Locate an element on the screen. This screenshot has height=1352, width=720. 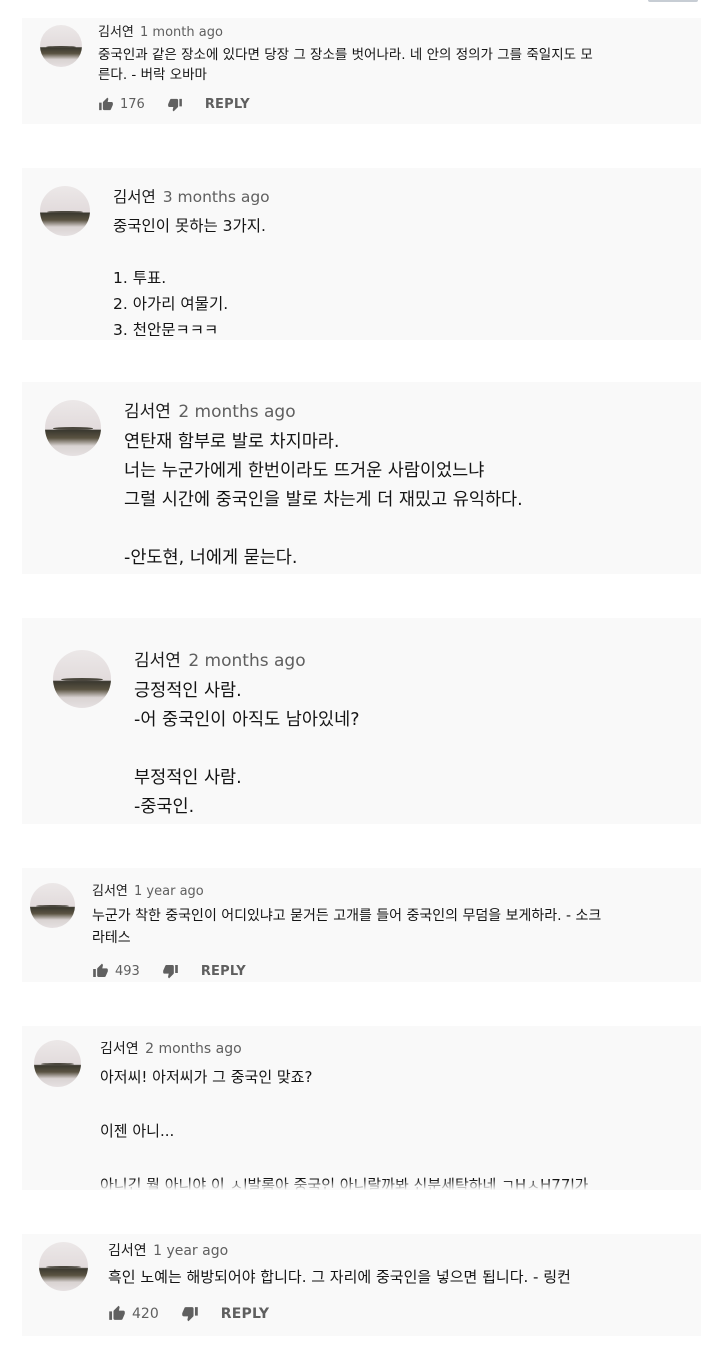
comment-actions: 493 REPLY is located at coordinates (169, 971).